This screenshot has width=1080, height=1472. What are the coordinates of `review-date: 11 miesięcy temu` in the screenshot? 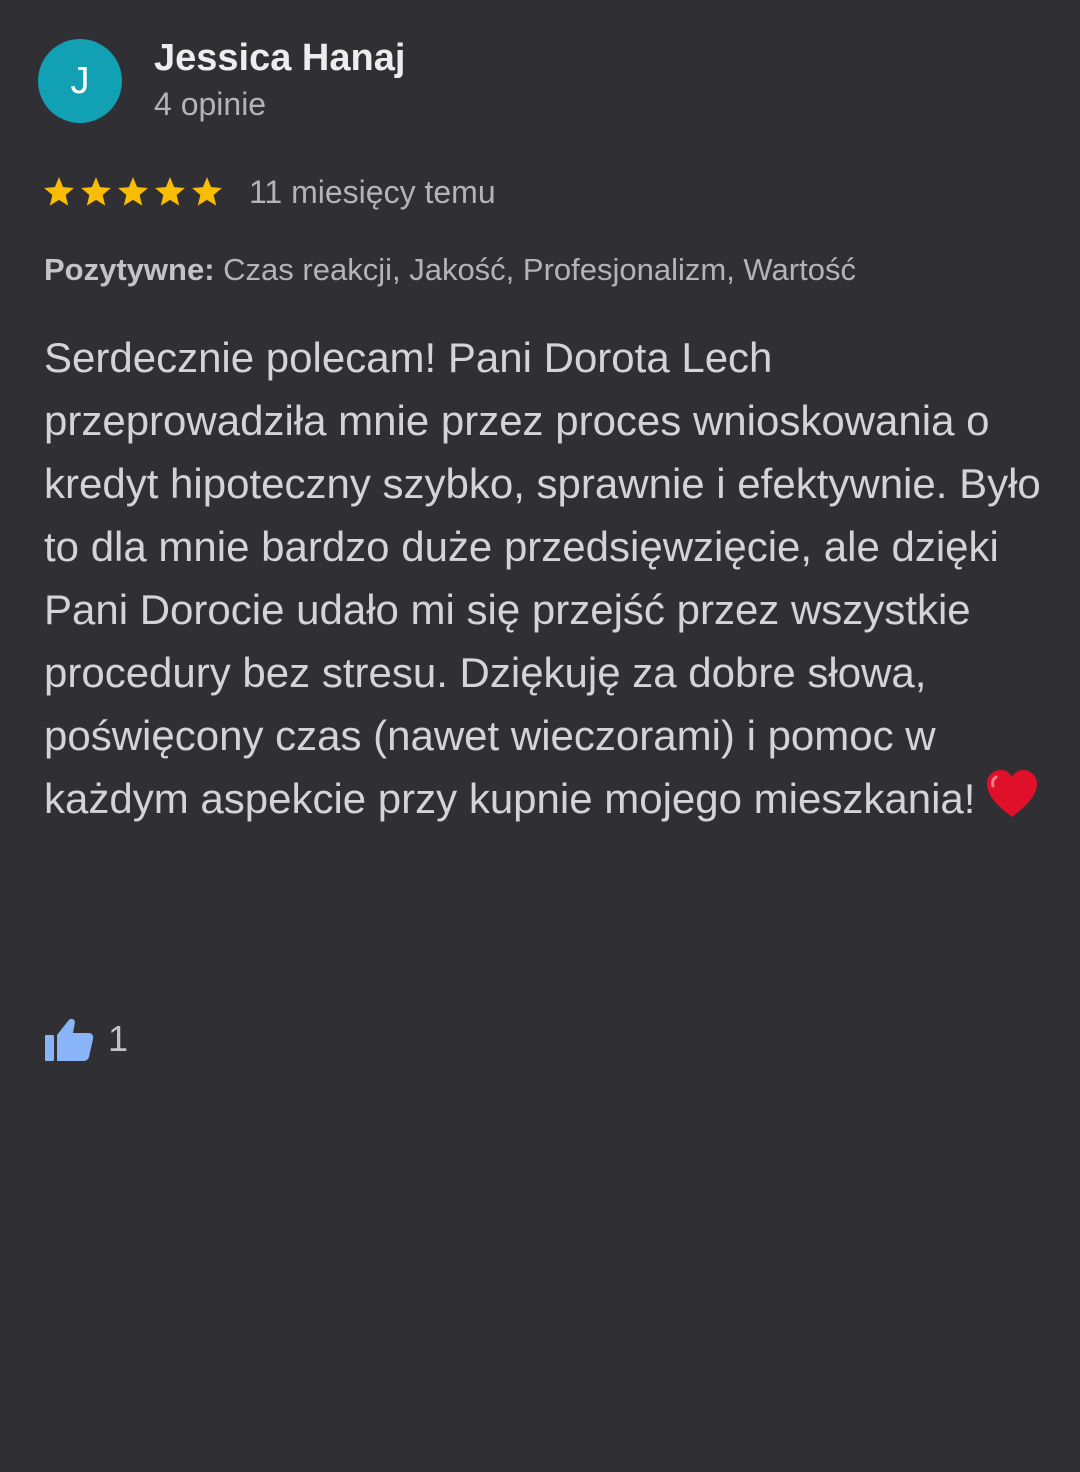 It's located at (372, 192).